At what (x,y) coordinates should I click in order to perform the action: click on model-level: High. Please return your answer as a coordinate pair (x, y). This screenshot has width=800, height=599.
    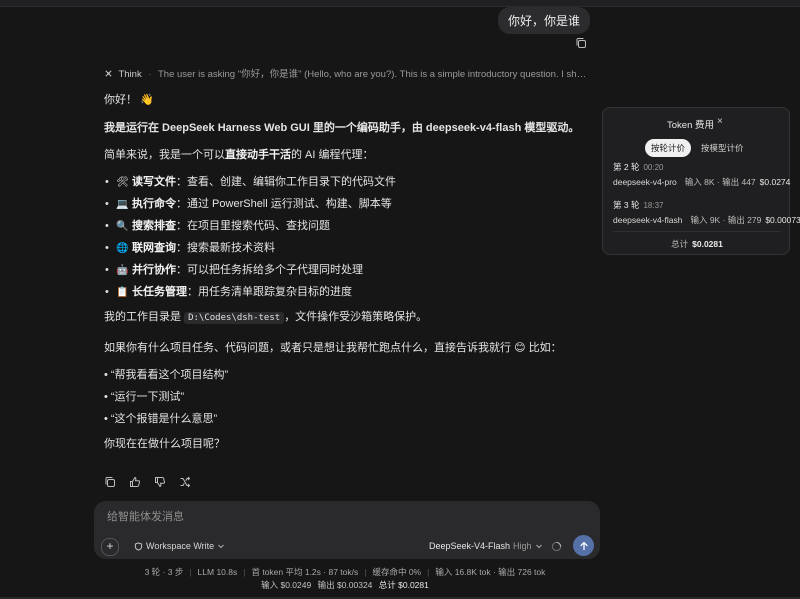
    Looking at the image, I should click on (522, 546).